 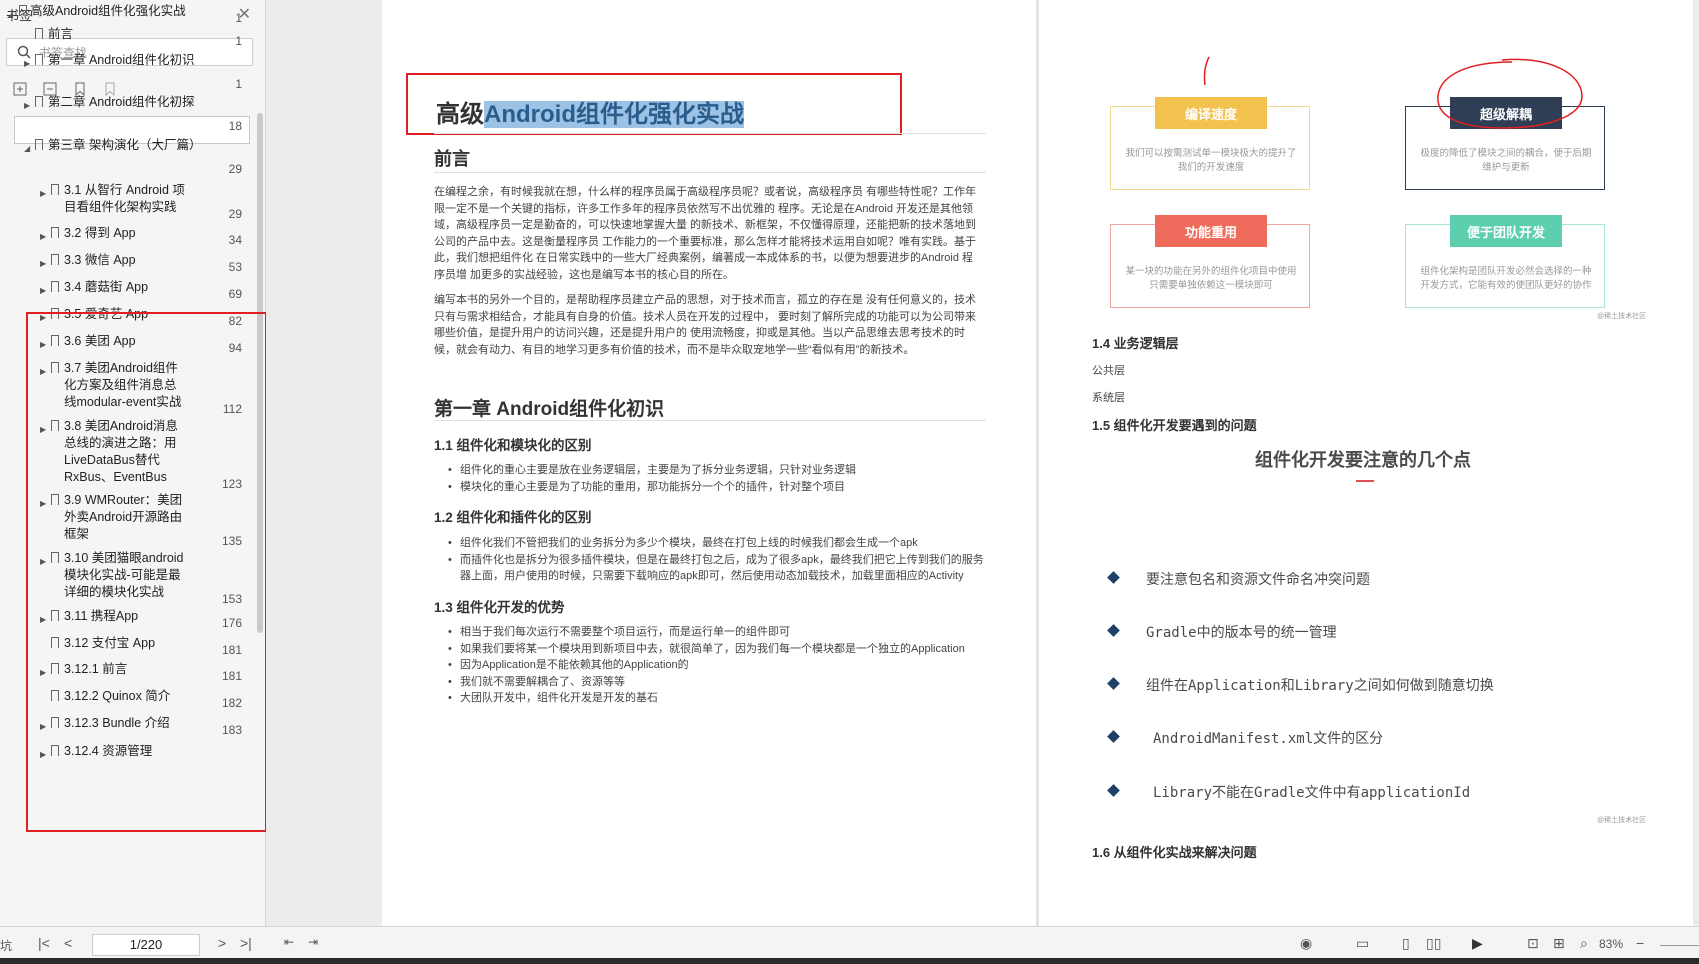 What do you see at coordinates (235, 126) in the screenshot?
I see `bookmark-page-number: 18` at bounding box center [235, 126].